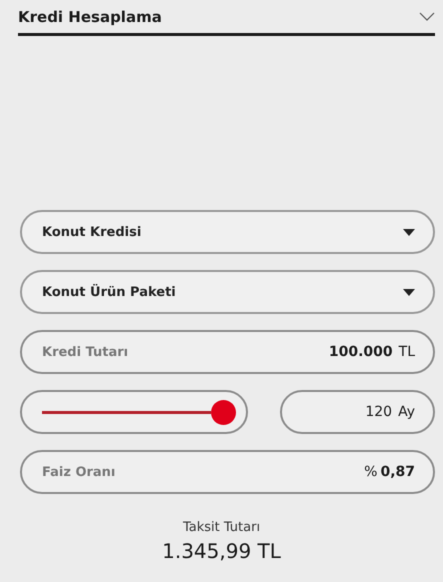 This screenshot has height=582, width=443. Describe the element at coordinates (227, 292) in the screenshot. I see `dropdown: Konut Ürün Paketi` at that location.